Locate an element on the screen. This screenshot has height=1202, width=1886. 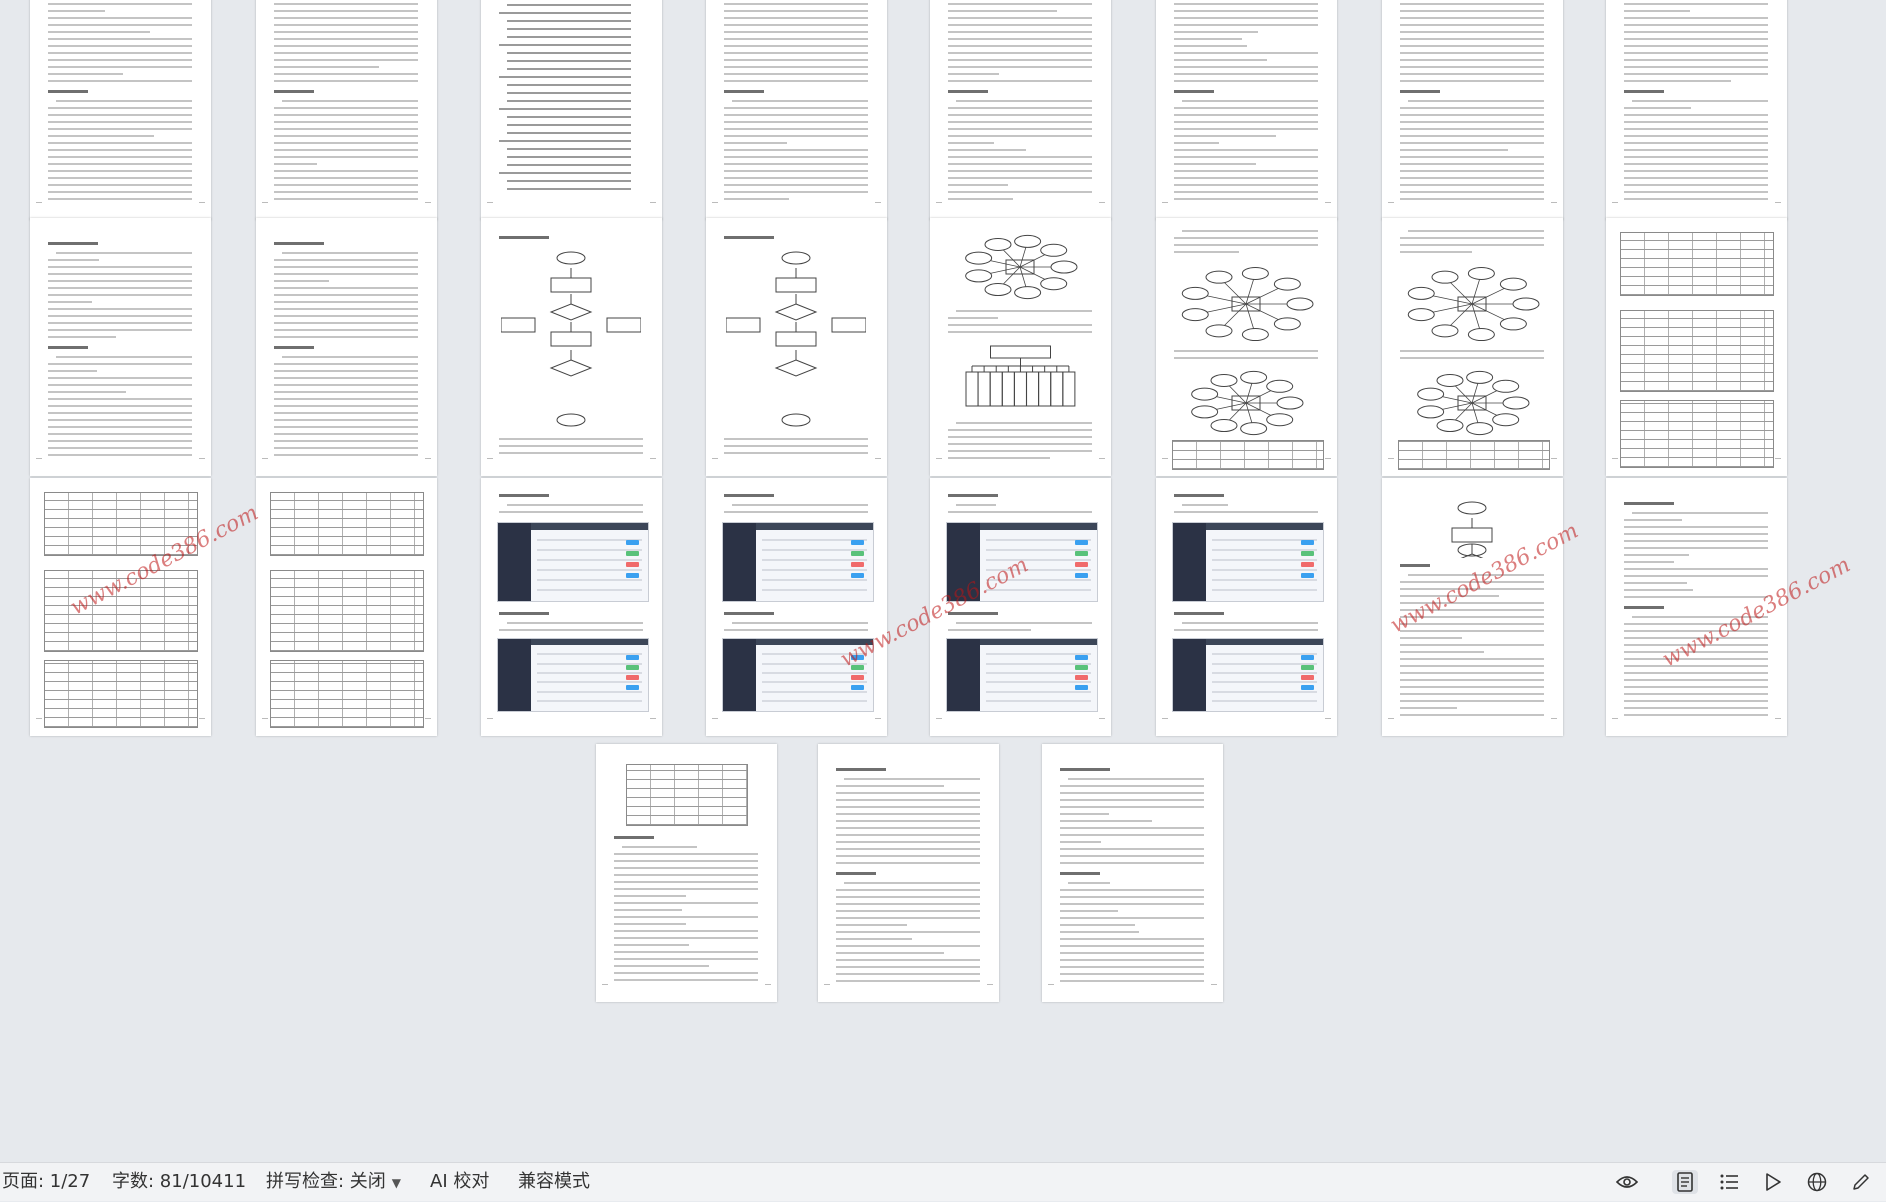
screenshot-header is located at coordinates (1264, 527).